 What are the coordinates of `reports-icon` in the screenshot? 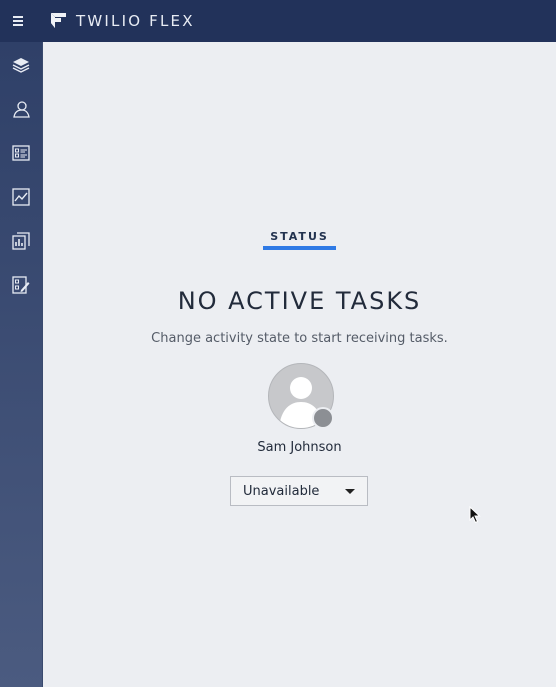 It's located at (21, 241).